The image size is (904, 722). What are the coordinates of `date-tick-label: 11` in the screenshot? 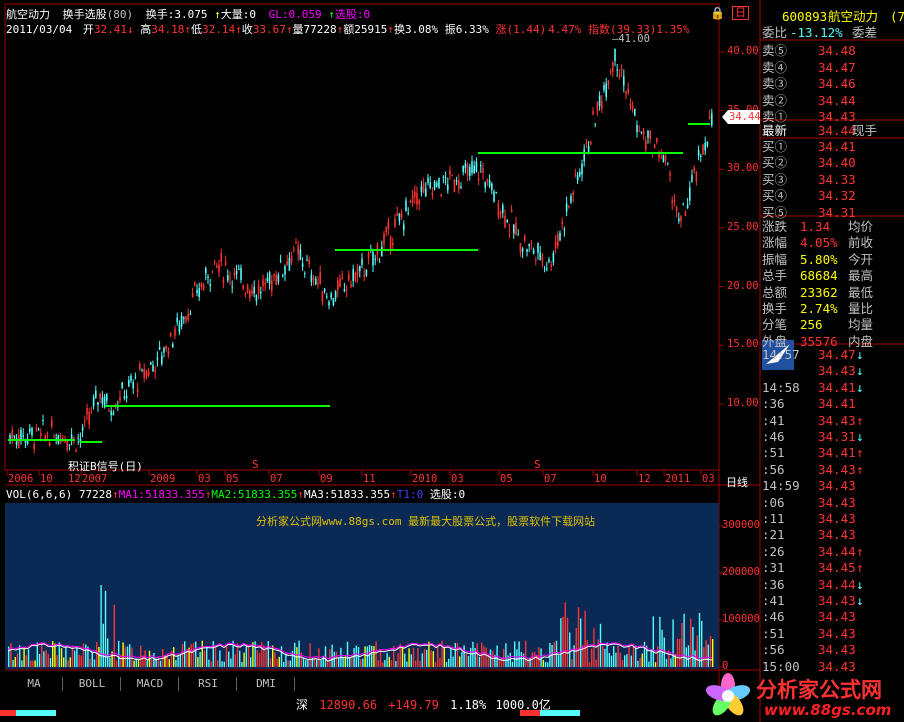 It's located at (369, 479).